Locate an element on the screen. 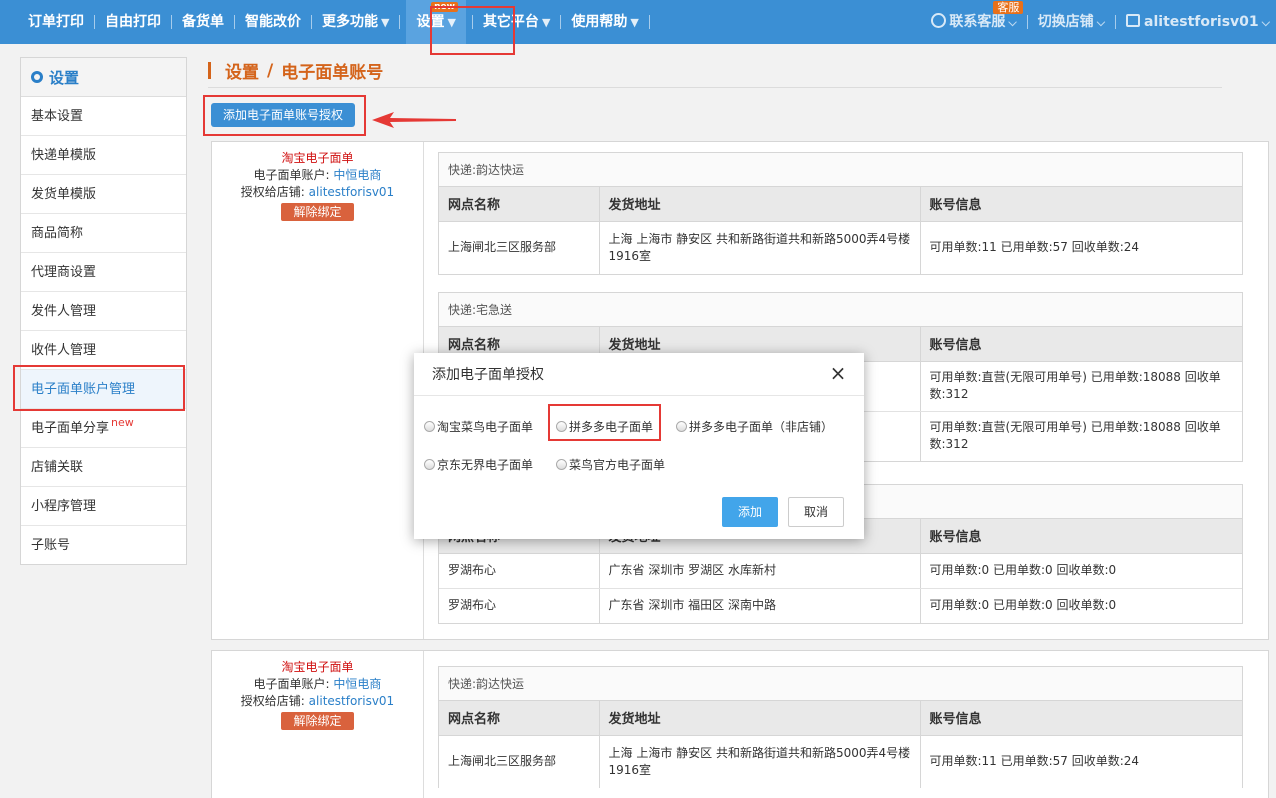  column-header: 发货地址 is located at coordinates (760, 204).